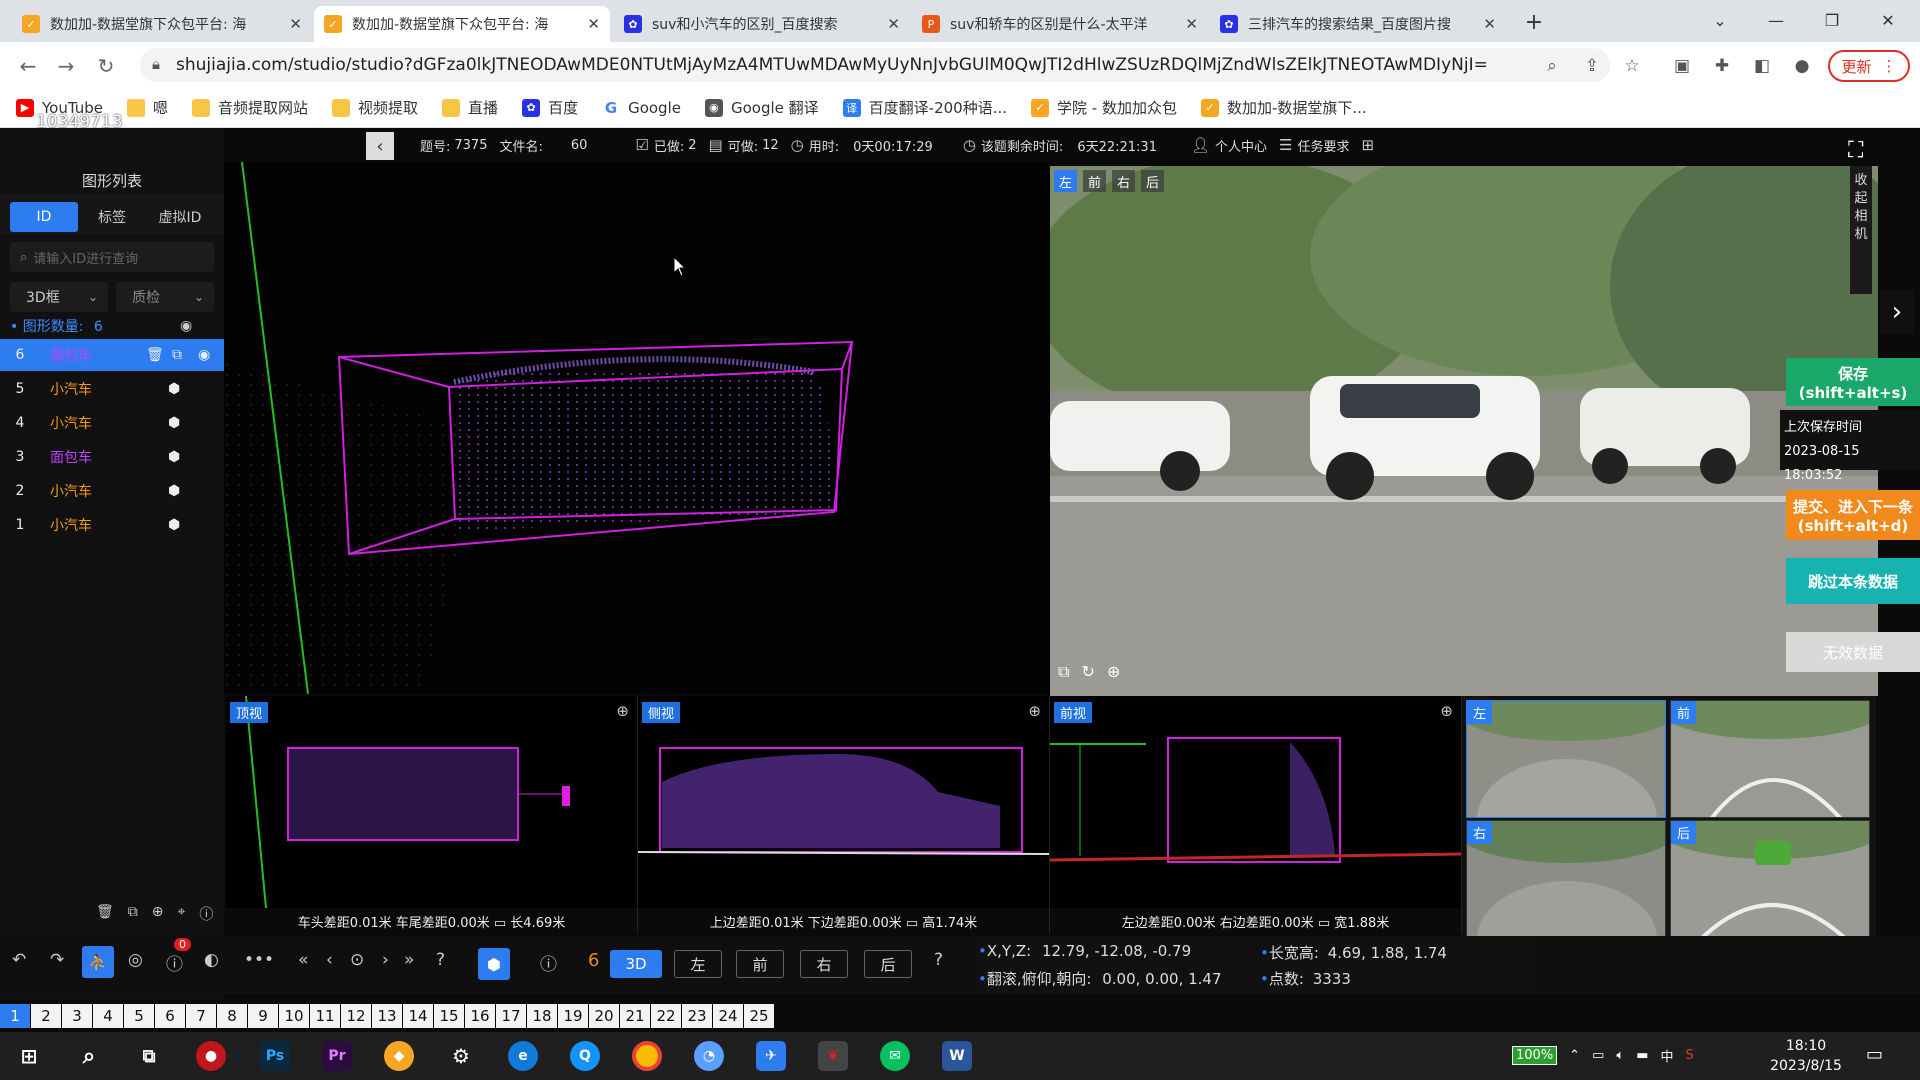 This screenshot has width=1920, height=1080. I want to click on task-requirements-link: ☰ 任务要求, so click(1314, 145).